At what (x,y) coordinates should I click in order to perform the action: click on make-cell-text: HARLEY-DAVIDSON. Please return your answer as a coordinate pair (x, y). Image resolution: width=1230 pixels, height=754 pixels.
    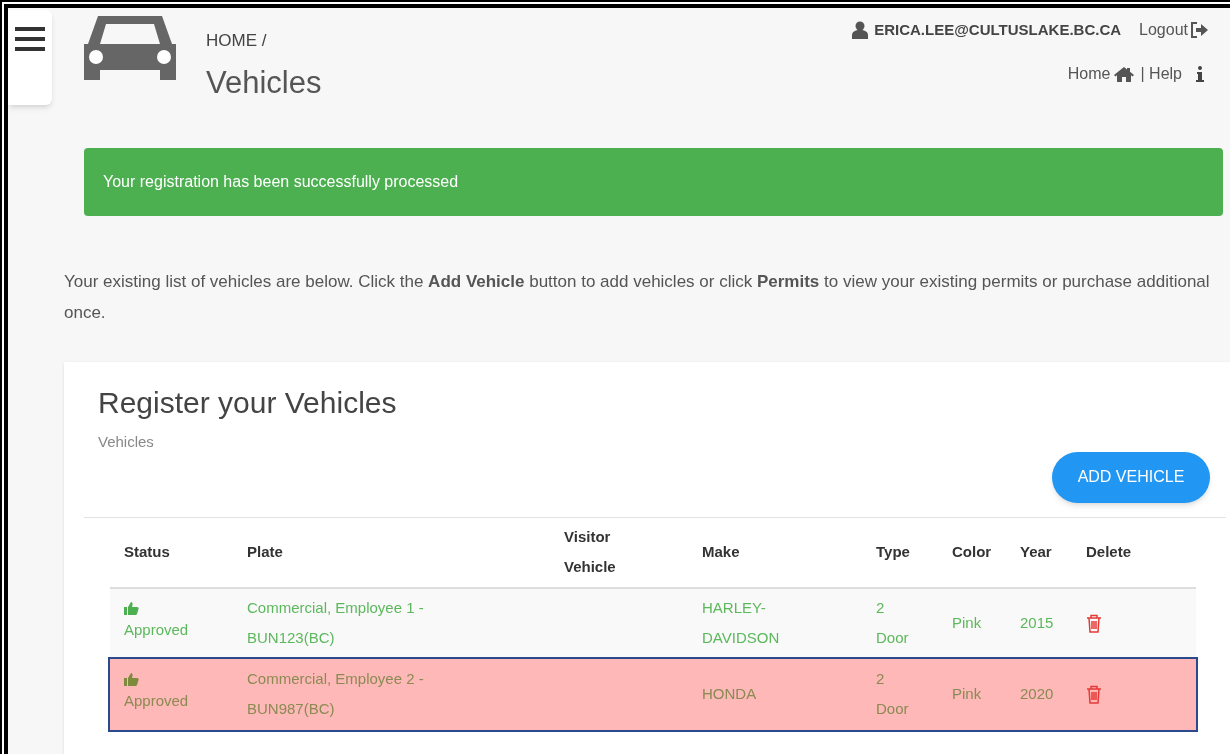
    Looking at the image, I should click on (741, 623).